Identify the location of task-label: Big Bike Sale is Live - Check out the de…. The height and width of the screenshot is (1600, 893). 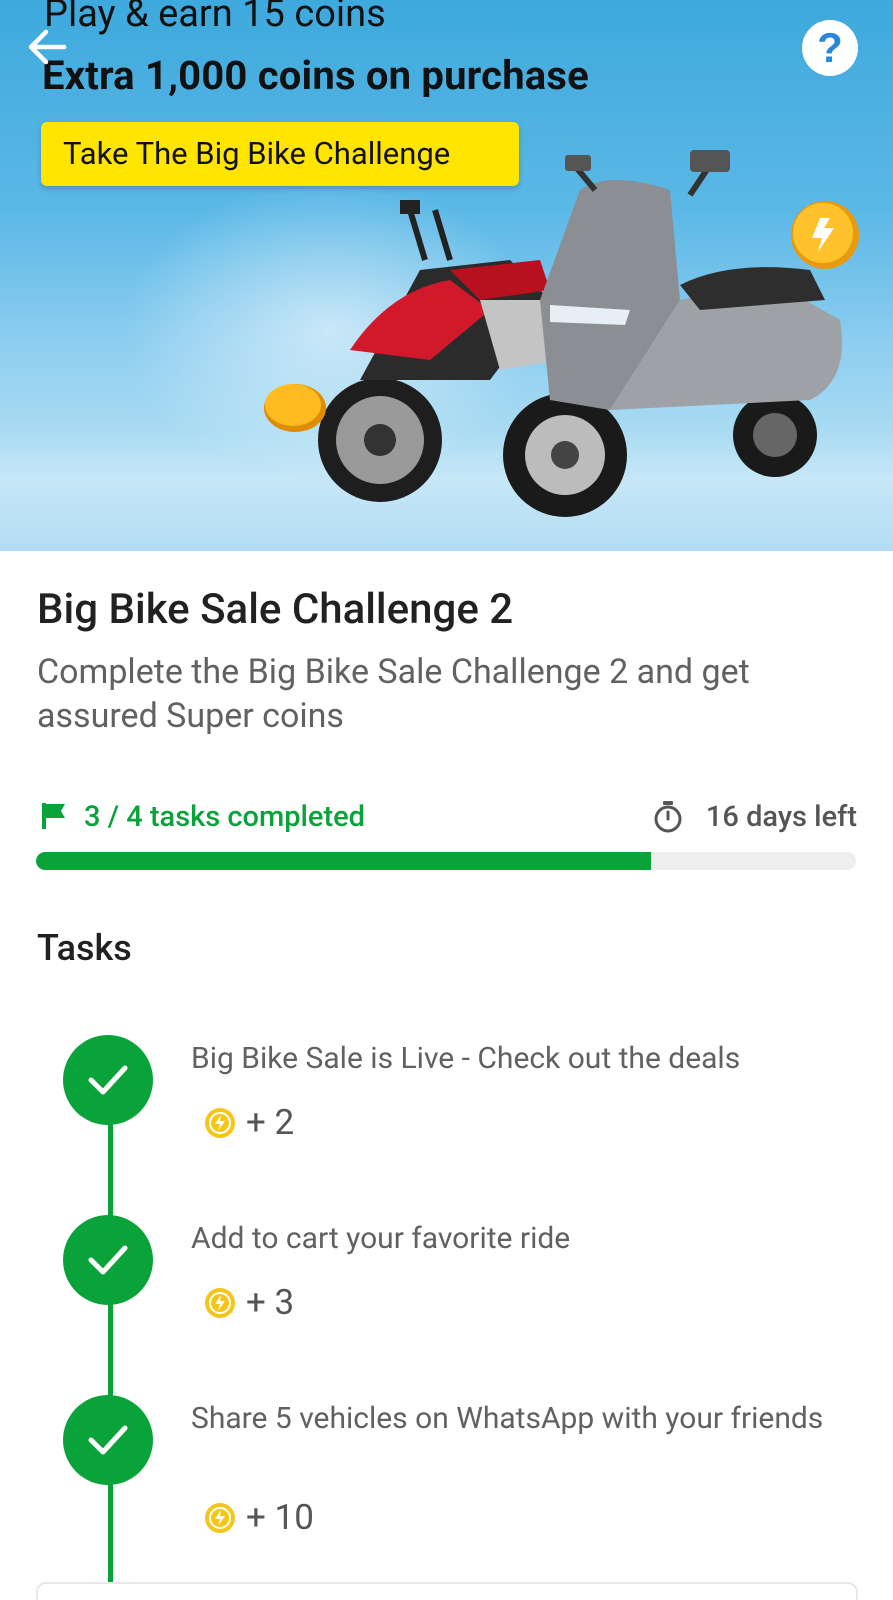
(466, 1058).